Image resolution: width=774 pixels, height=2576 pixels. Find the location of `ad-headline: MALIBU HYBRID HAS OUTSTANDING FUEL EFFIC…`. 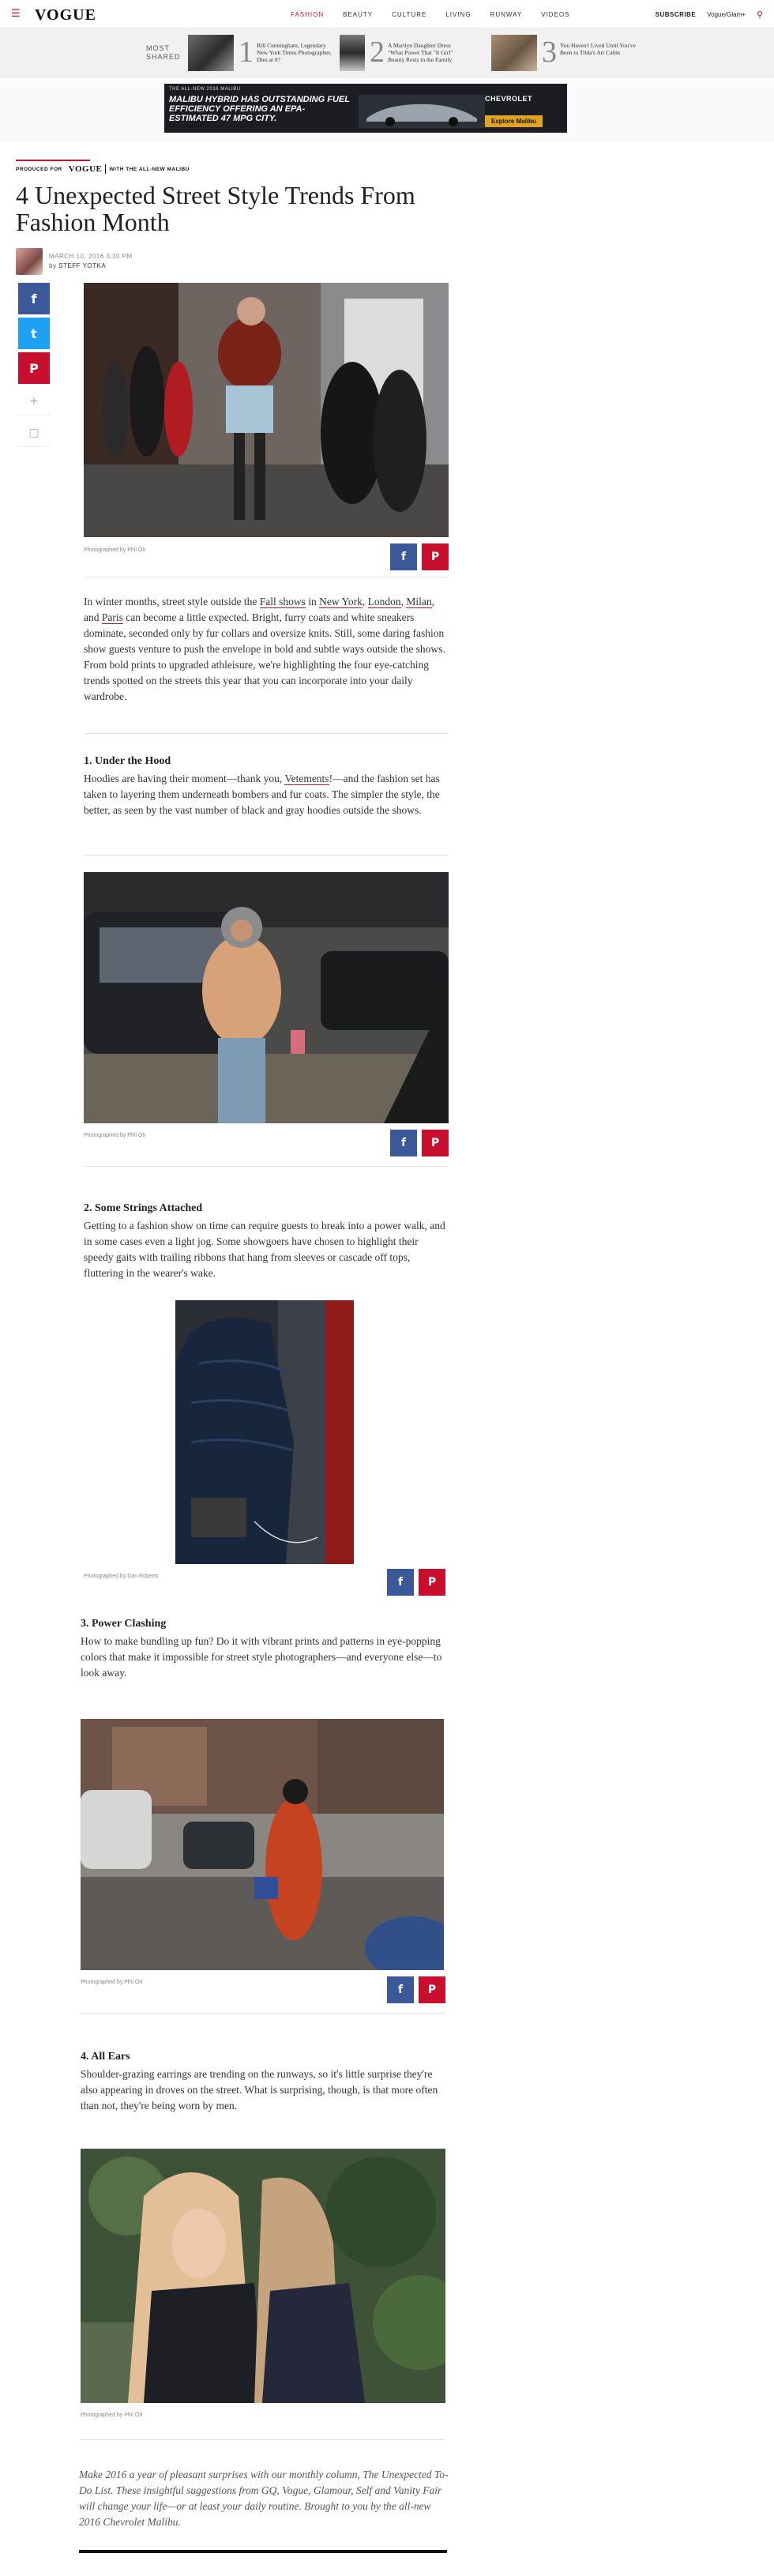

ad-headline: MALIBU HYBRID HAS OUTSTANDING FUEL EFFIC… is located at coordinates (260, 109).